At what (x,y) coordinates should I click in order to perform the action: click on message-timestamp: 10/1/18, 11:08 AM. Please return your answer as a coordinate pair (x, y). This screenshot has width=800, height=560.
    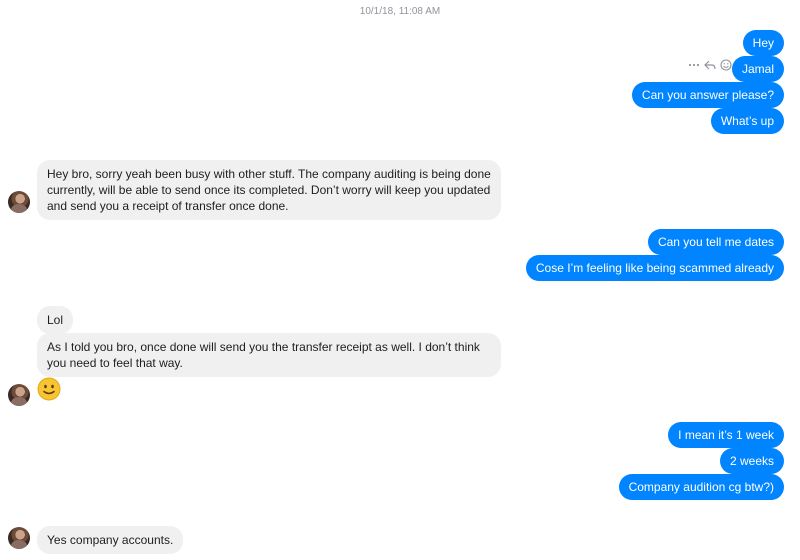
    Looking at the image, I should click on (400, 11).